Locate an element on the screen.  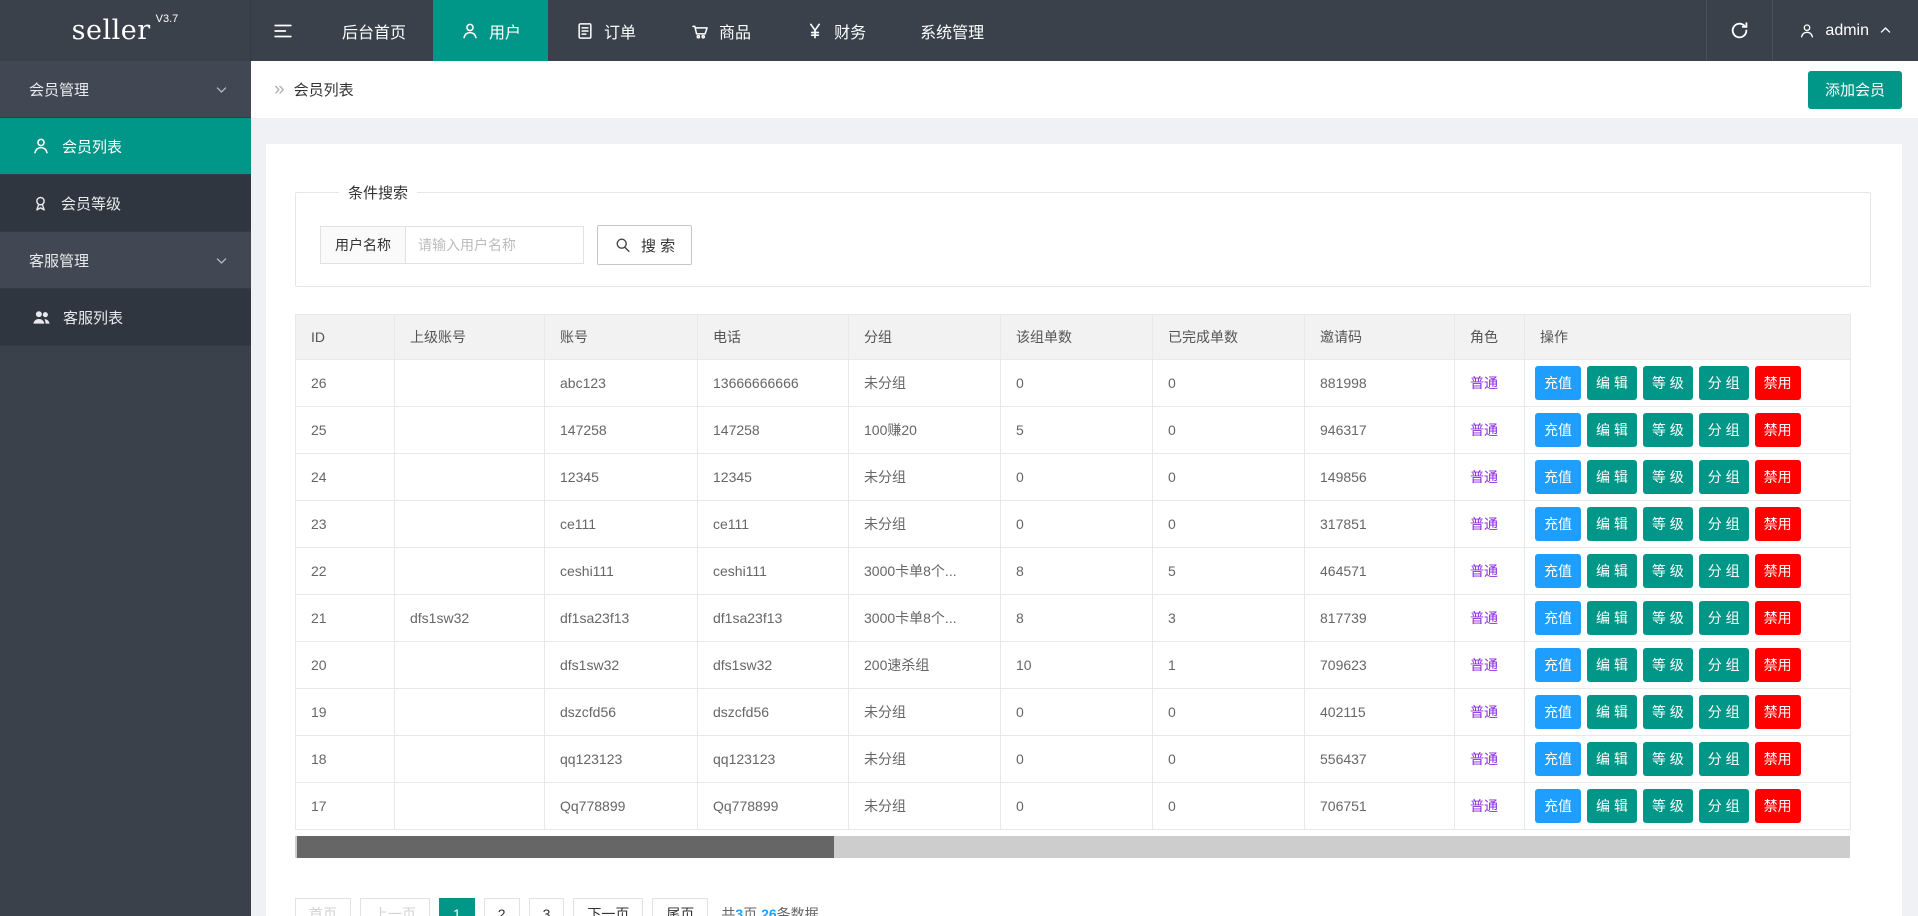
sidebar-item-service-manage: 客服管理 is located at coordinates (125, 260).